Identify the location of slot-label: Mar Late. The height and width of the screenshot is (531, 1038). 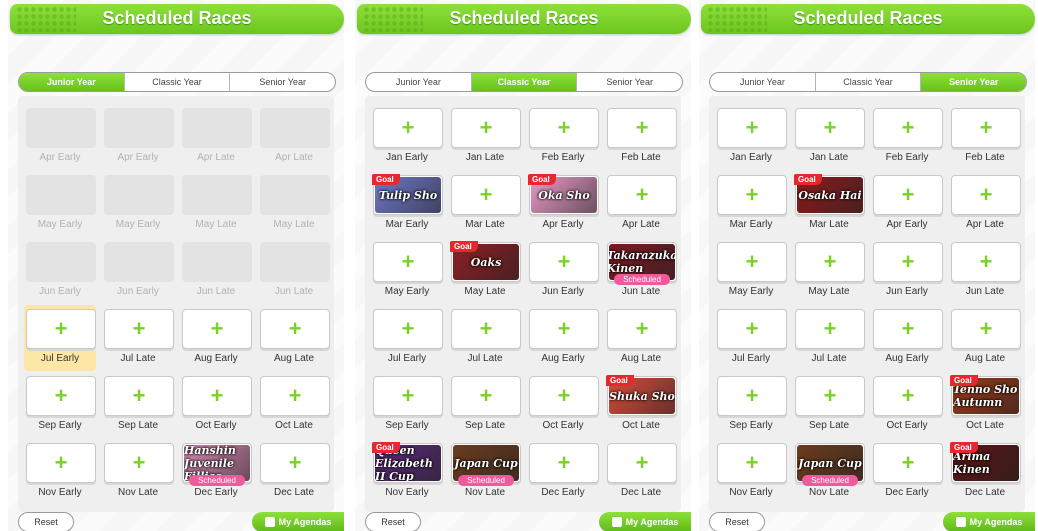
(485, 224).